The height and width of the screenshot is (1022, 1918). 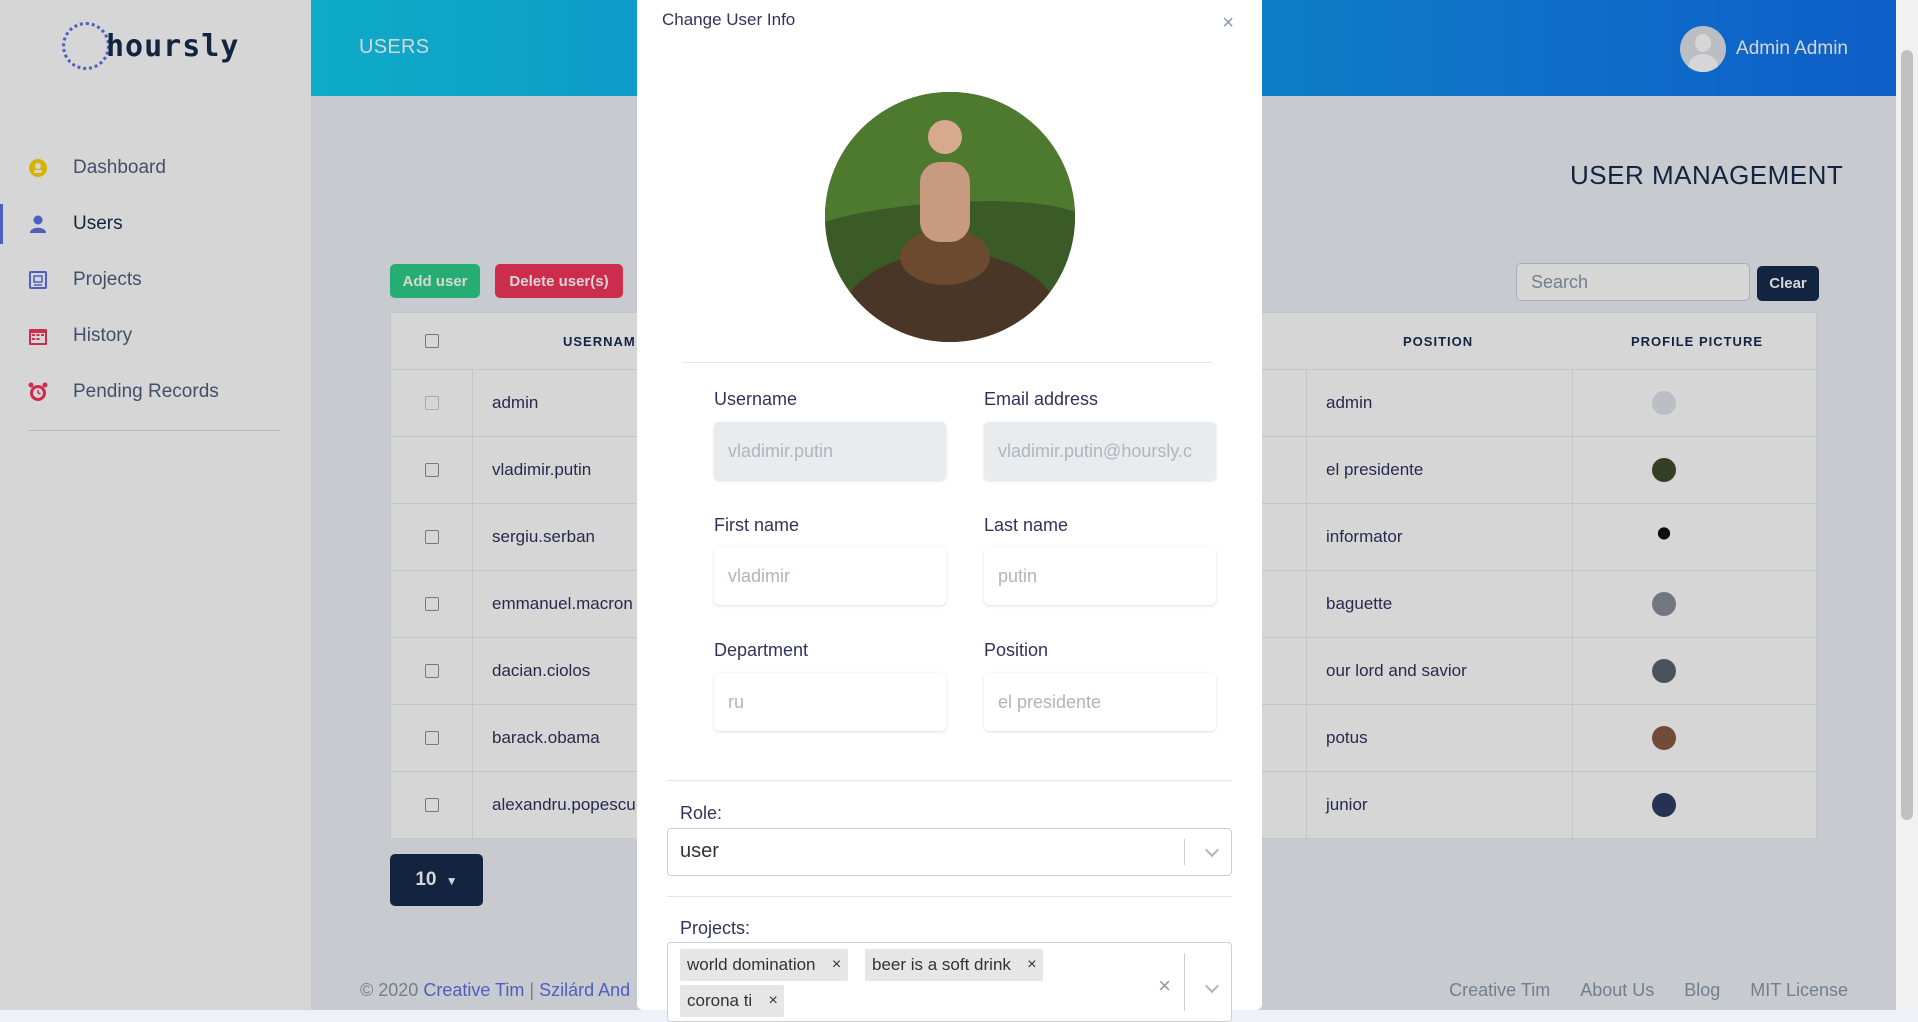 What do you see at coordinates (1100, 702) in the screenshot?
I see `position-field: el presidente` at bounding box center [1100, 702].